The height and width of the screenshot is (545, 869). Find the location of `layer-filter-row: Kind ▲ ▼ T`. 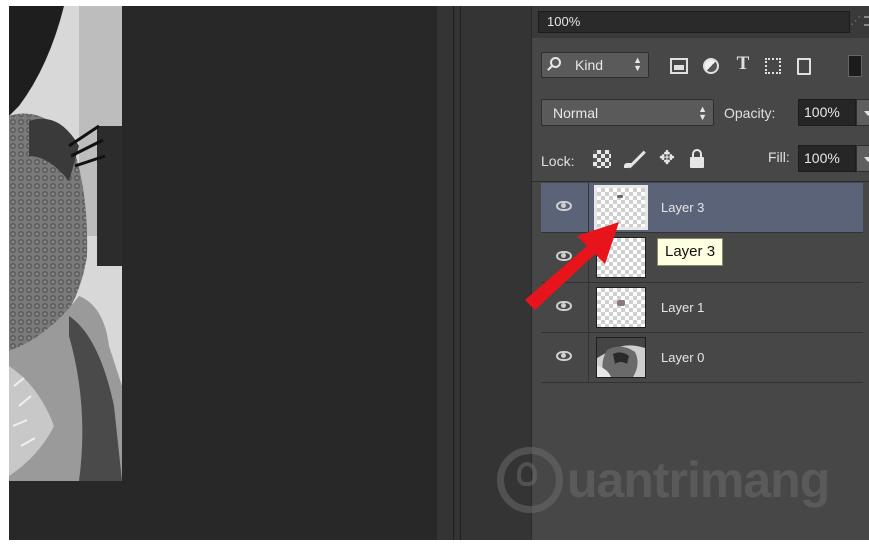

layer-filter-row: Kind ▲ ▼ T is located at coordinates (700, 66).